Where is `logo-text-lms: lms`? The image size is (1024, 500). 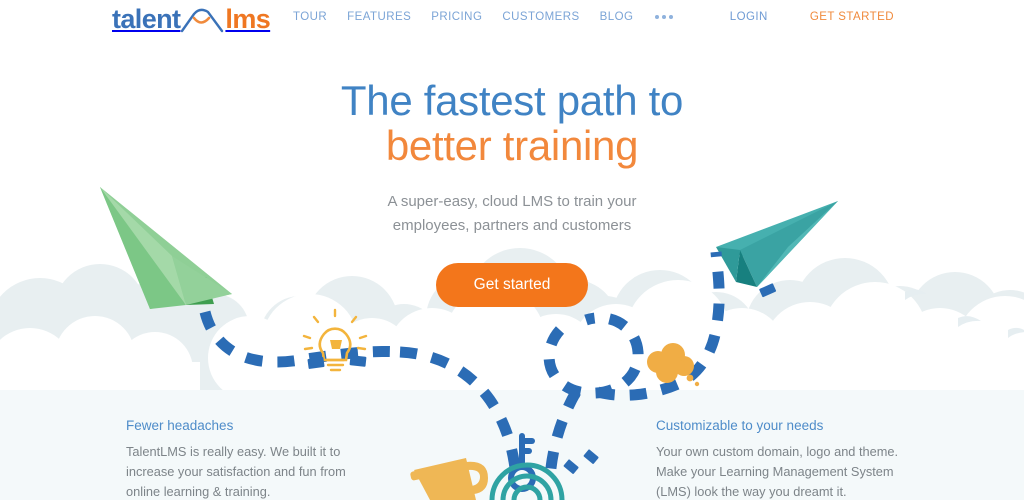
logo-text-lms: lms is located at coordinates (248, 18).